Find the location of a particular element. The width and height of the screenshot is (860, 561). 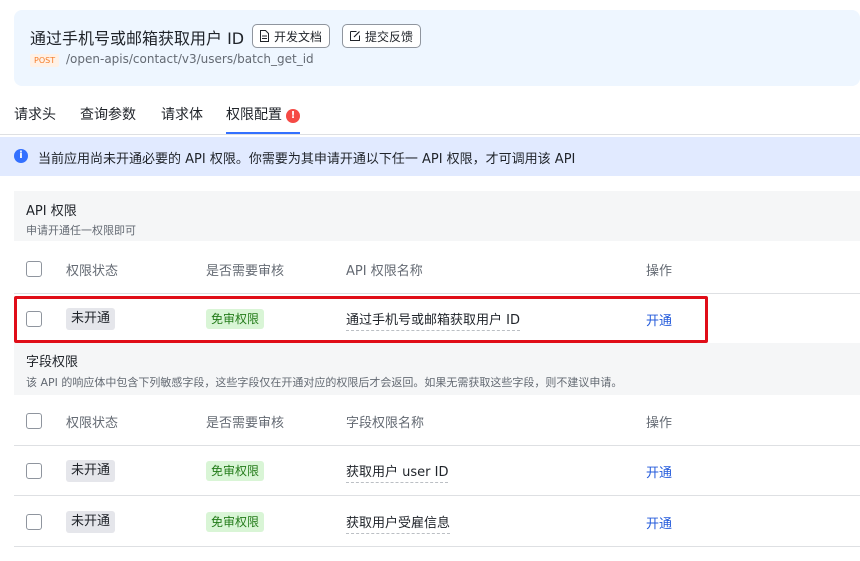

column-header: 字段权限名称 is located at coordinates (385, 423).